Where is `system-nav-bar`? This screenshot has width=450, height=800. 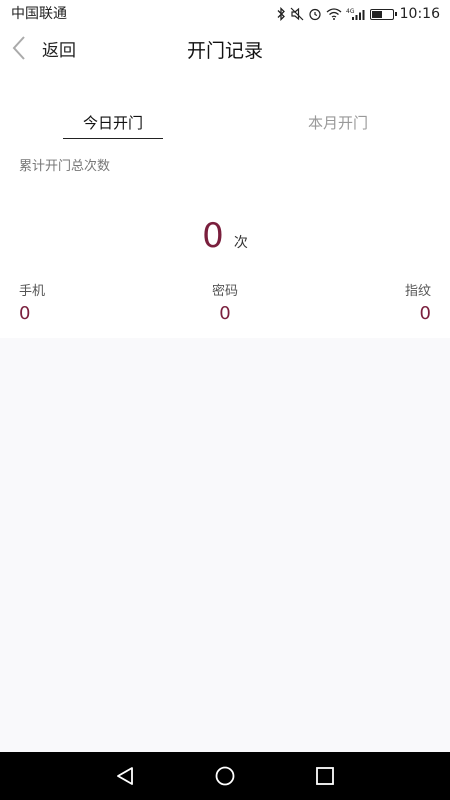
system-nav-bar is located at coordinates (225, 776).